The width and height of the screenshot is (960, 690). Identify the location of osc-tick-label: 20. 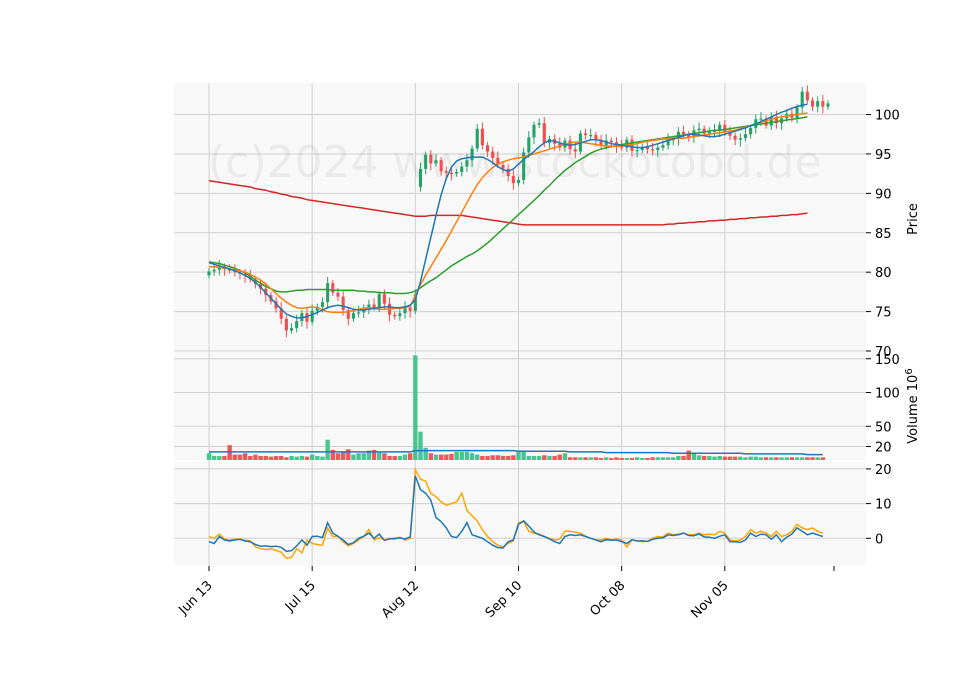
(883, 470).